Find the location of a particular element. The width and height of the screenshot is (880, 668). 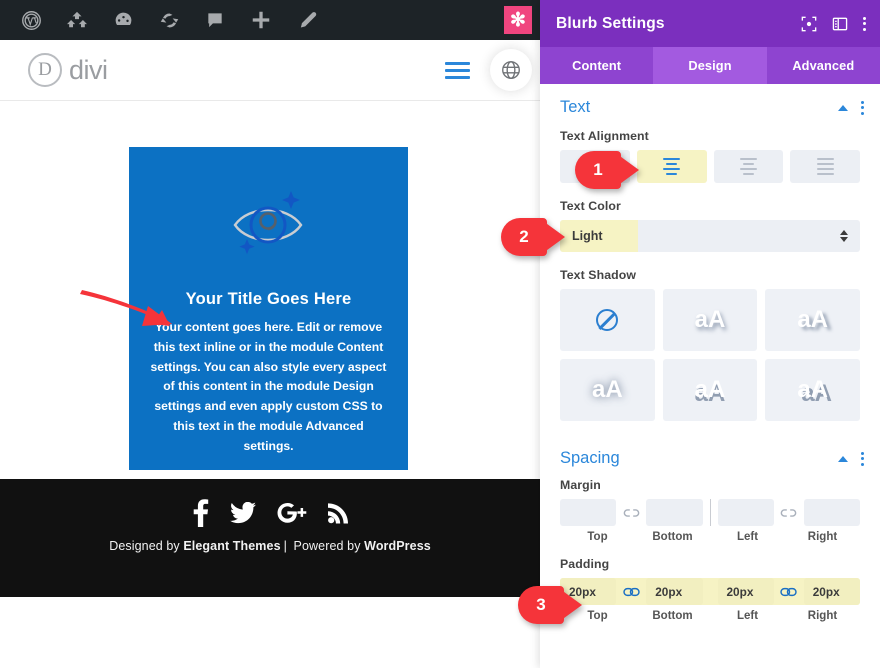

margin-label: Margin is located at coordinates (580, 485).